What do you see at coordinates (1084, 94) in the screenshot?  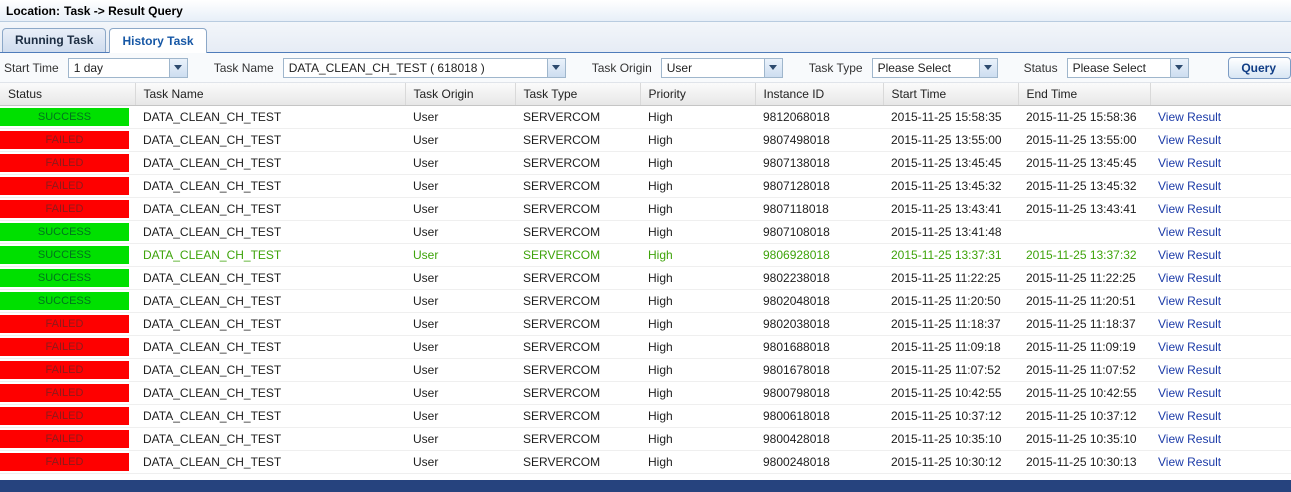 I see `column-header-end-time: End Time` at bounding box center [1084, 94].